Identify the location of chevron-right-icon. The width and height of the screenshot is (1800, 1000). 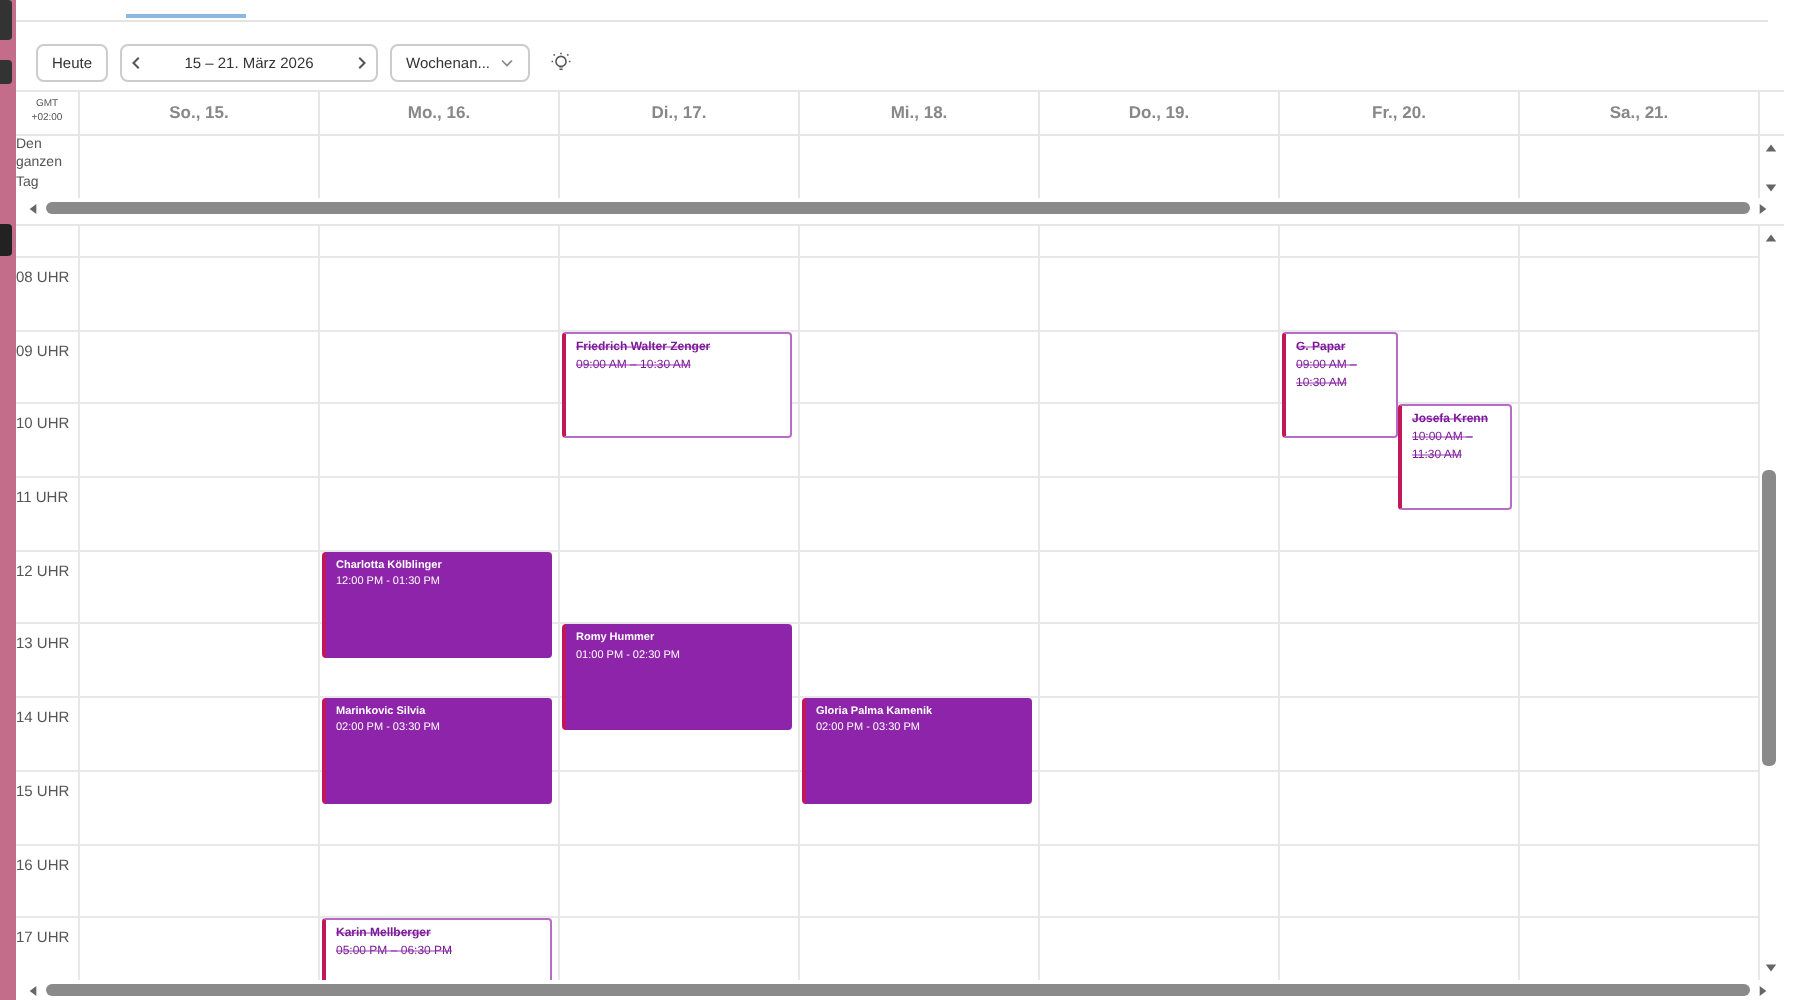
(361, 63).